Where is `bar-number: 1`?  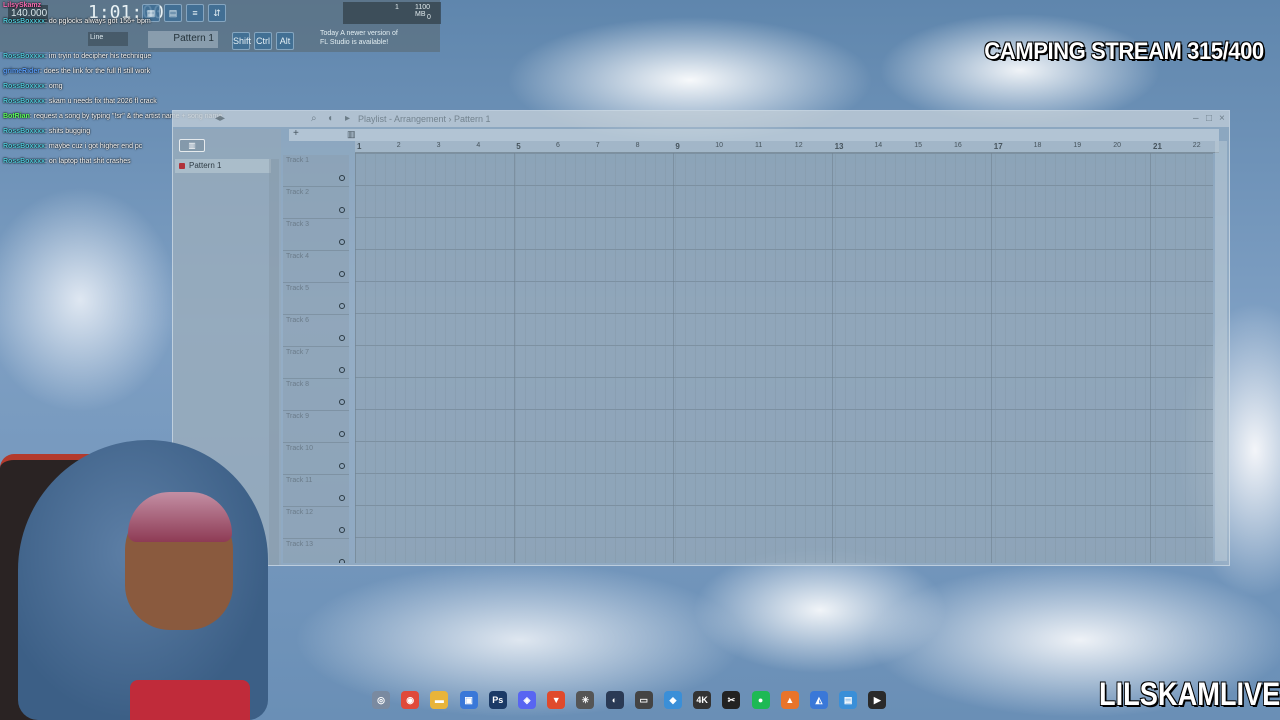 bar-number: 1 is located at coordinates (359, 146).